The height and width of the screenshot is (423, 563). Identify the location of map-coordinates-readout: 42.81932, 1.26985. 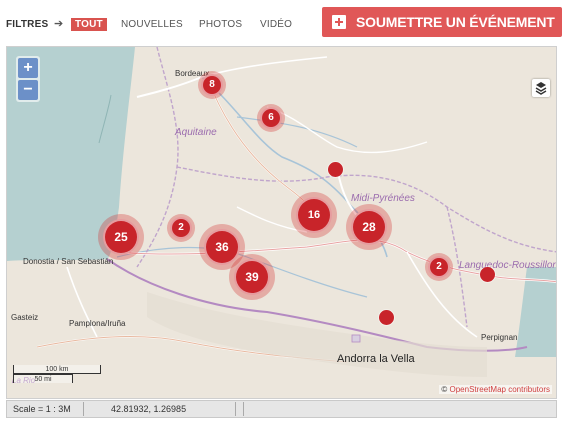
(149, 409).